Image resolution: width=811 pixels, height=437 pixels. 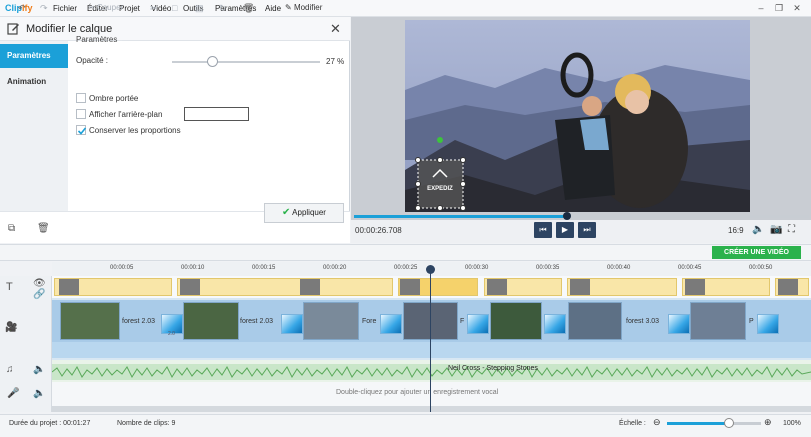 I want to click on eye-icon: 👁, so click(x=39, y=283).